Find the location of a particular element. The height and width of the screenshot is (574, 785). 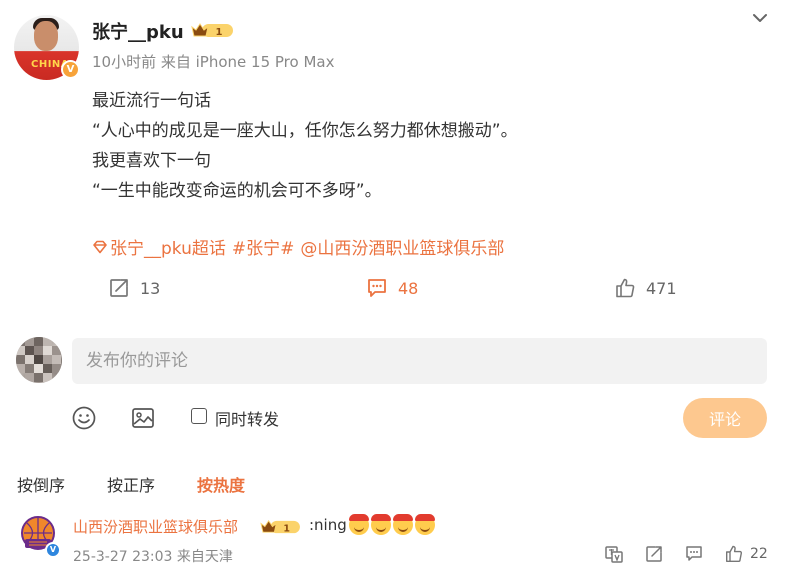

author-name: 张宁__pku is located at coordinates (138, 31).